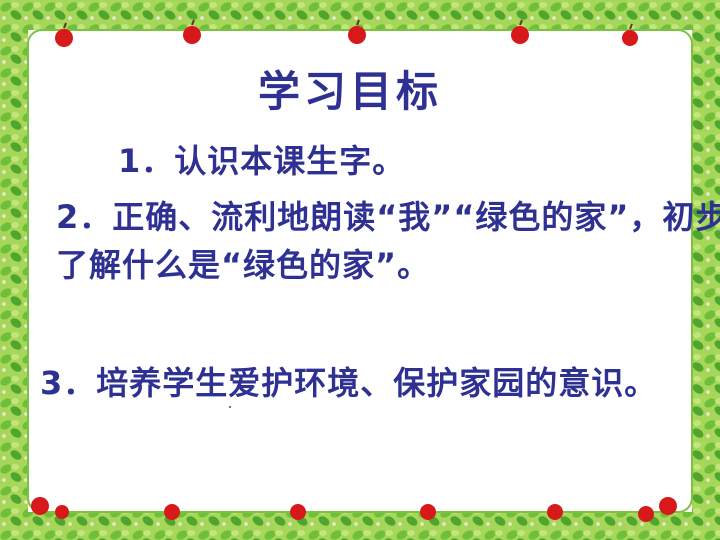 The height and width of the screenshot is (540, 720). What do you see at coordinates (388, 217) in the screenshot?
I see `goal-line-2: 2．正确、流利地朗读“我”“绿色的家”，初步` at bounding box center [388, 217].